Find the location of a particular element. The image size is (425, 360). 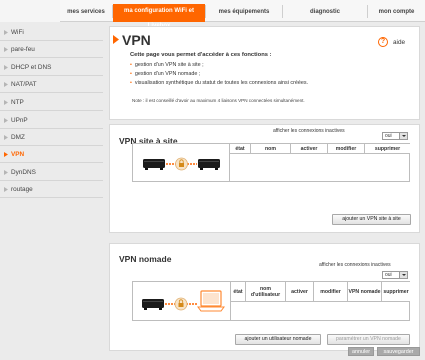

sidebar-item-wifi: WiFi is located at coordinates (51, 32).